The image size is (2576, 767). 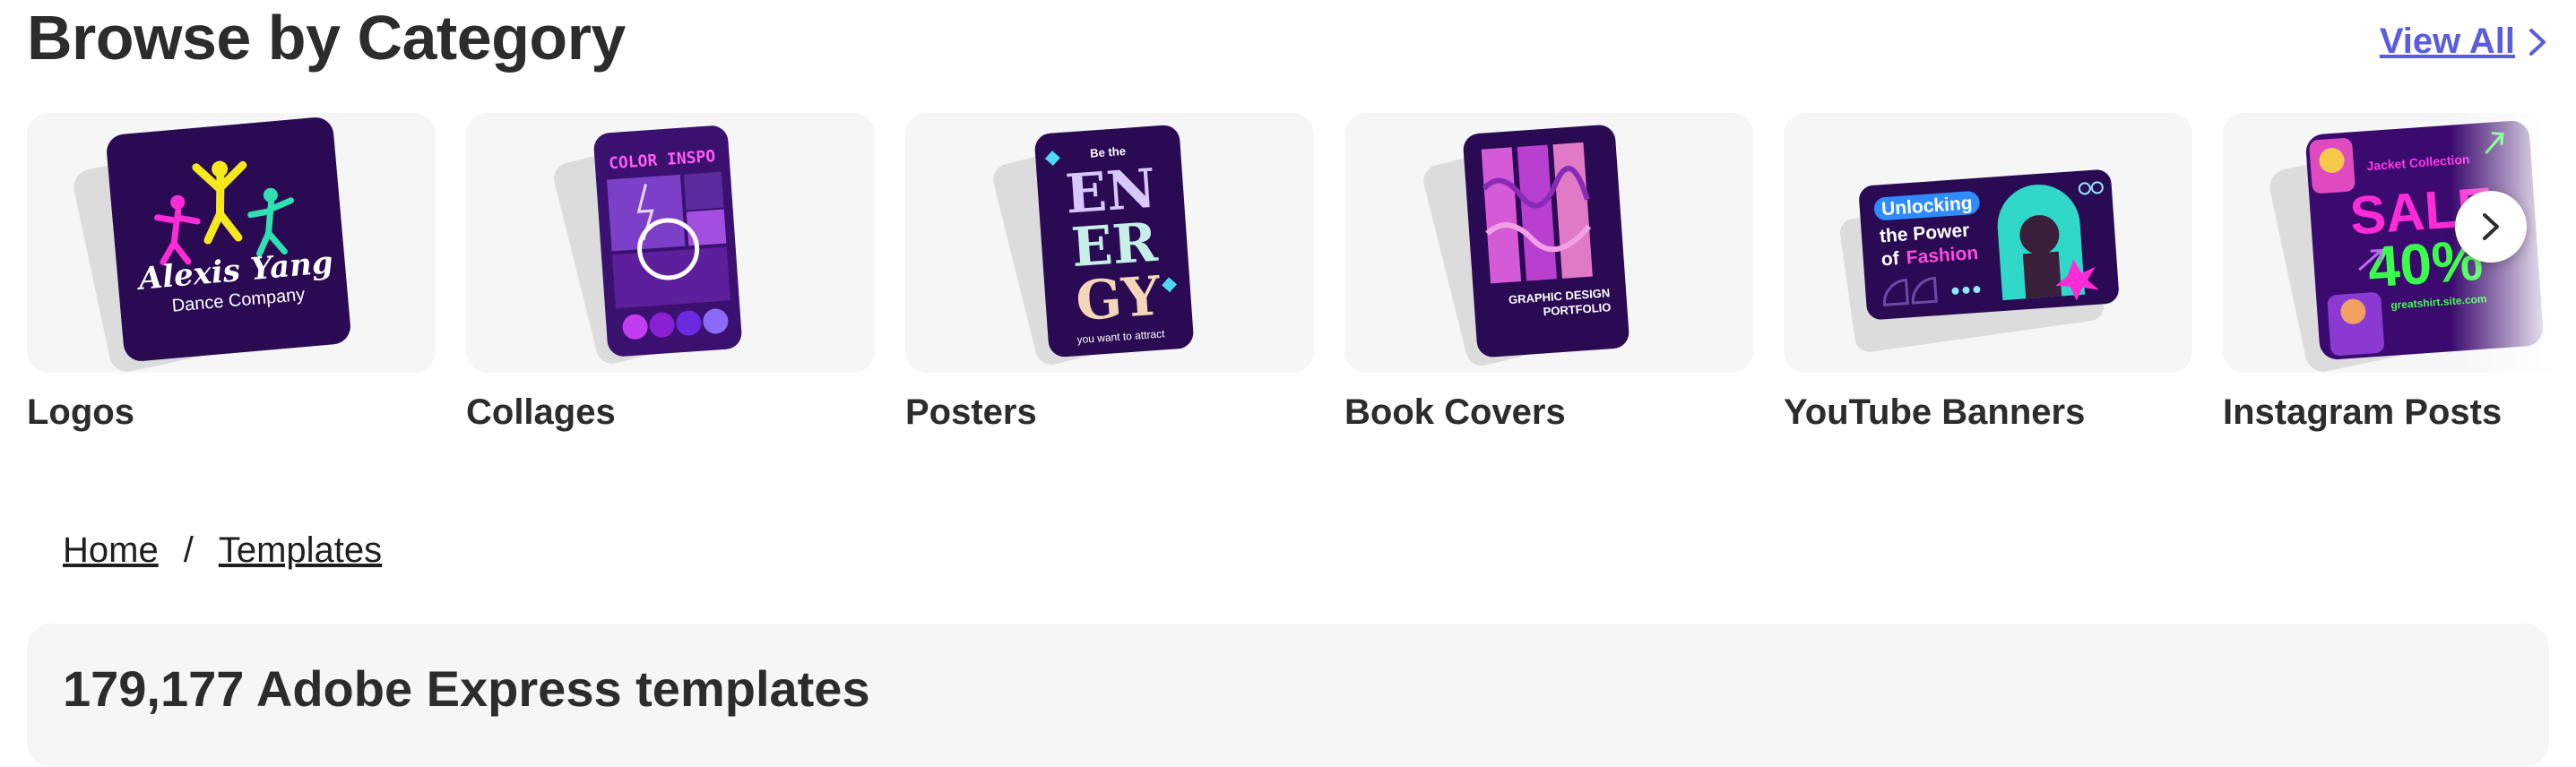 I want to click on category-label: Instagram Posts, so click(x=2363, y=412).